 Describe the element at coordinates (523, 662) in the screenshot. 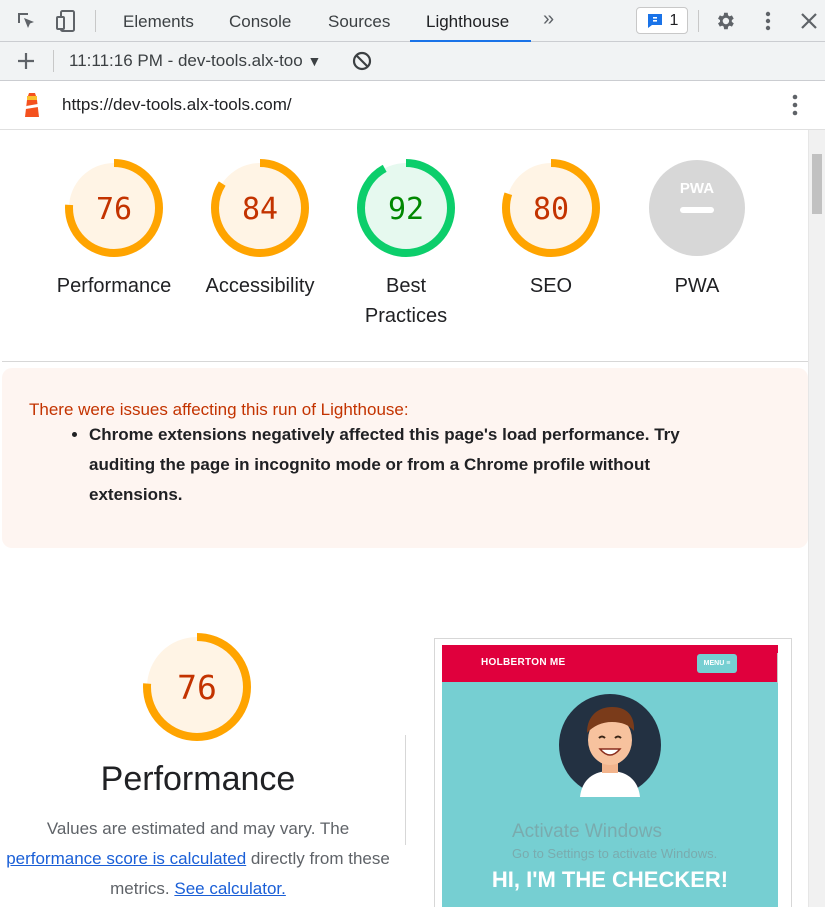

I see `screenshot-brand: HOLBERTON ME` at that location.